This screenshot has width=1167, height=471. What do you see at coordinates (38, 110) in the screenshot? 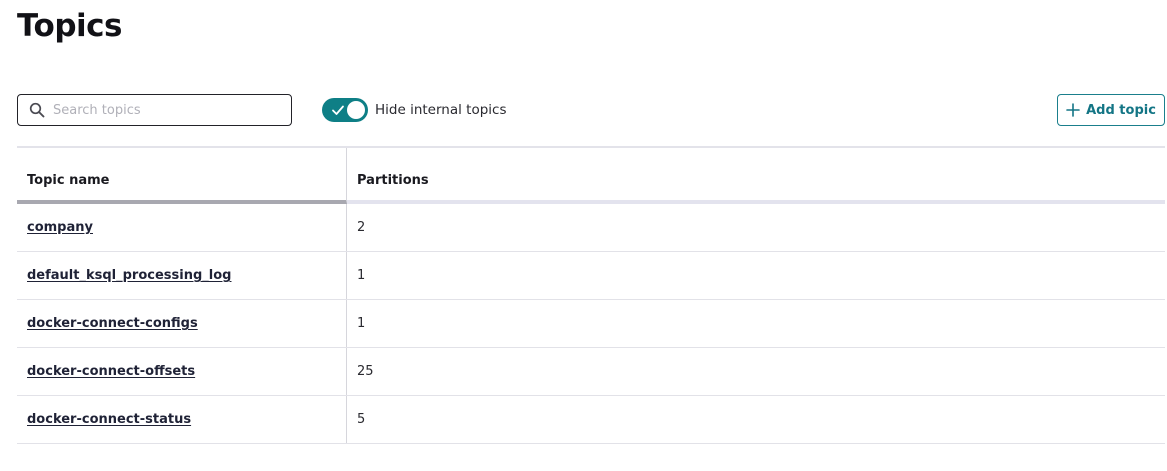
I see `search-icon` at bounding box center [38, 110].